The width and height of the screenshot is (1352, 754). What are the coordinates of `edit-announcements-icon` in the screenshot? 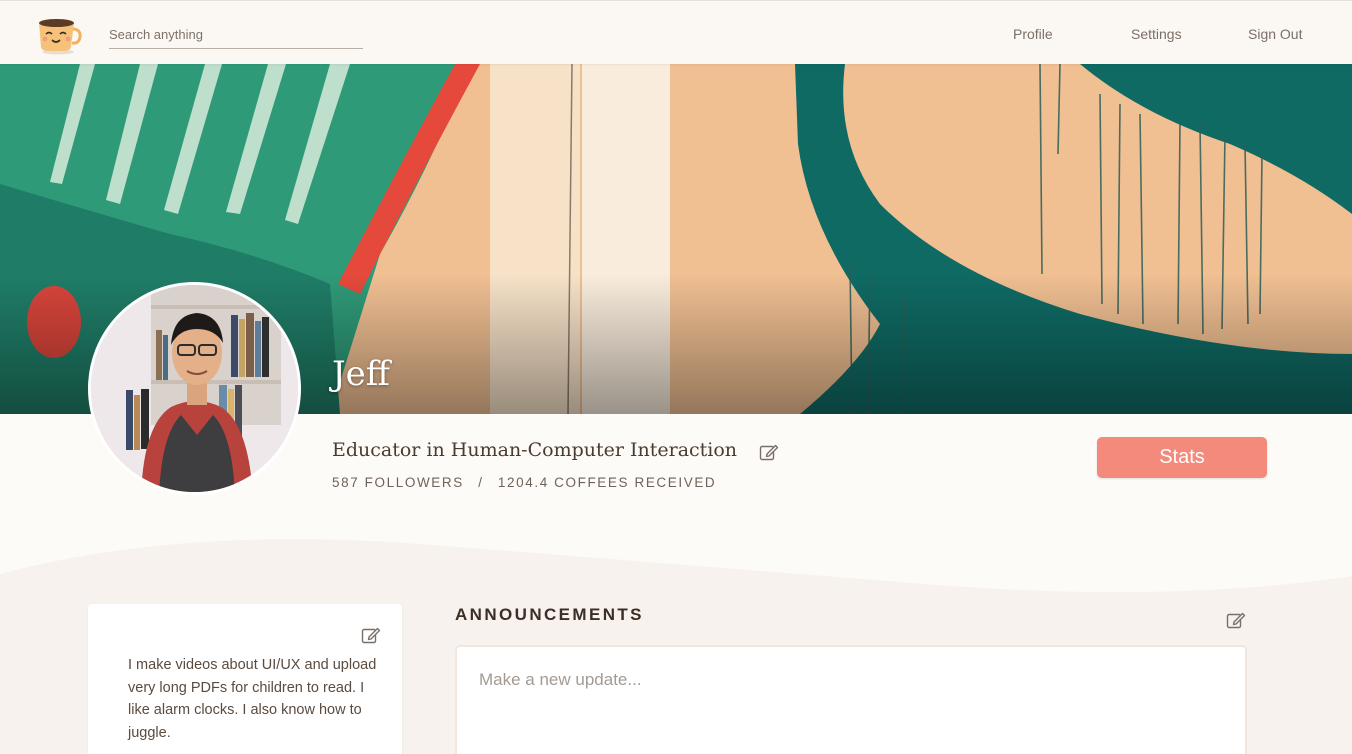 It's located at (1236, 620).